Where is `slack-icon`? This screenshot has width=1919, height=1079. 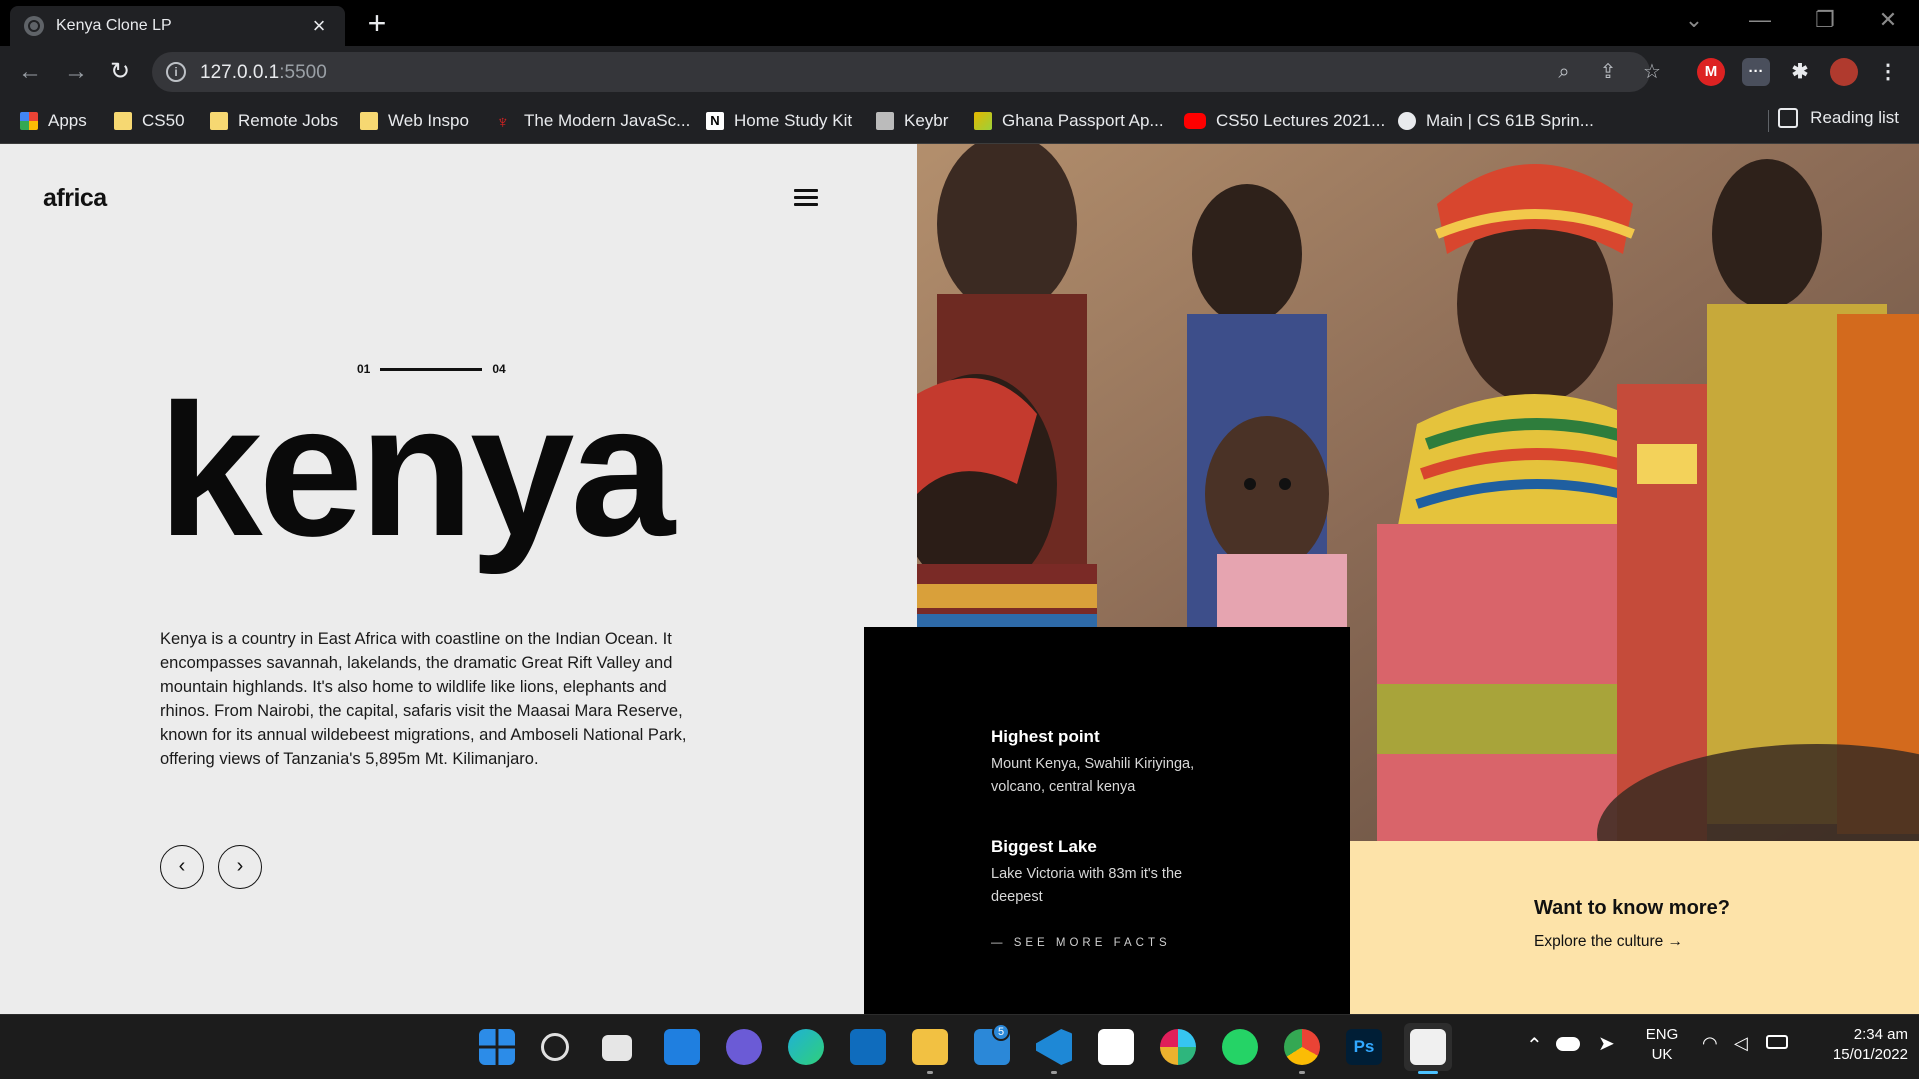 slack-icon is located at coordinates (1178, 1047).